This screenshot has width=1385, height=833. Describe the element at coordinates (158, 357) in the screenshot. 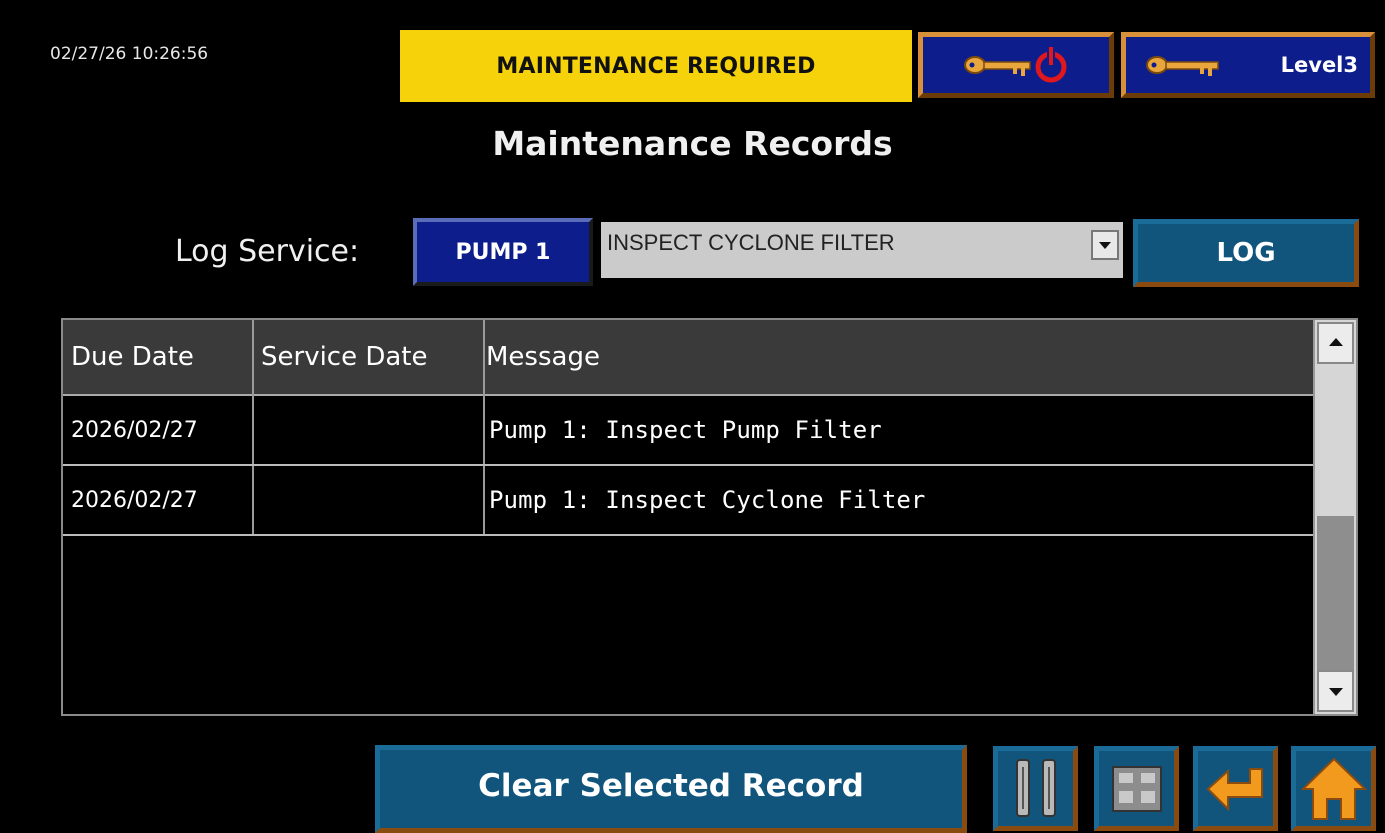

I see `column-header-due-date: Due Date` at that location.